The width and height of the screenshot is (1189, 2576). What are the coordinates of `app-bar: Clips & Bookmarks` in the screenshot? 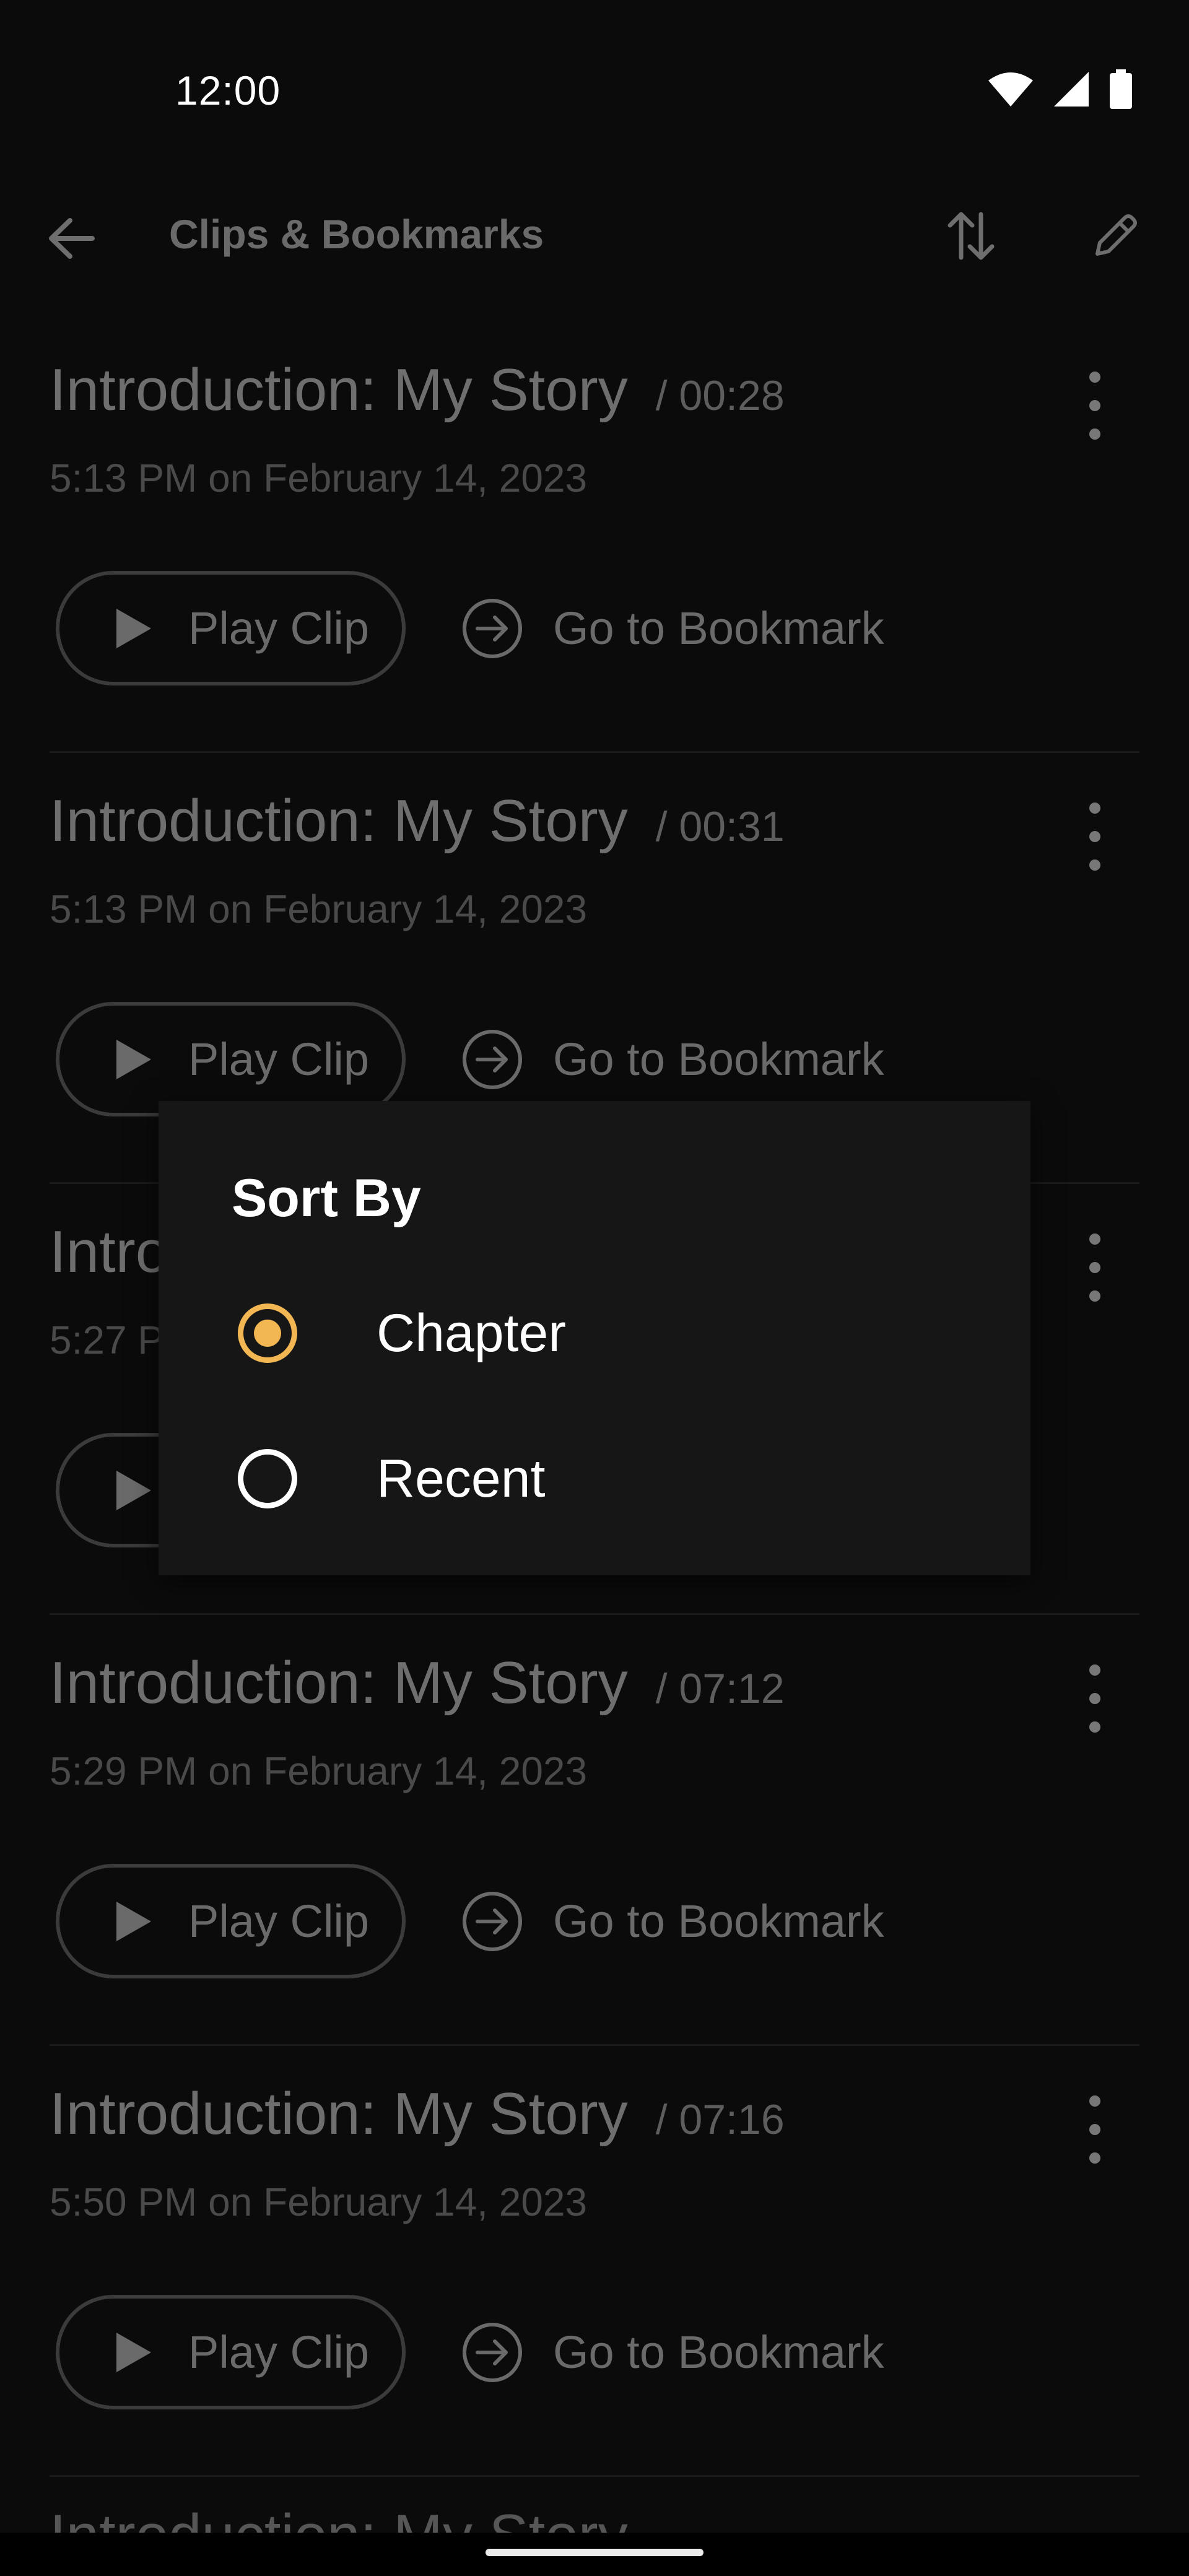 It's located at (594, 235).